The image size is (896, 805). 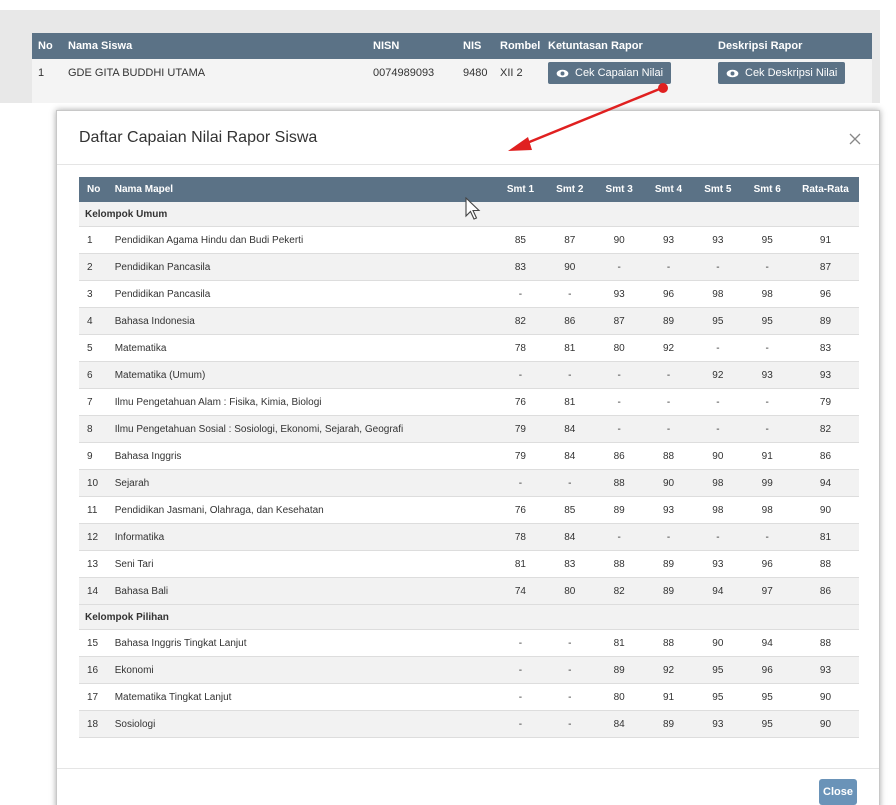 What do you see at coordinates (134, 564) in the screenshot?
I see `row-mapel: Seni Tari` at bounding box center [134, 564].